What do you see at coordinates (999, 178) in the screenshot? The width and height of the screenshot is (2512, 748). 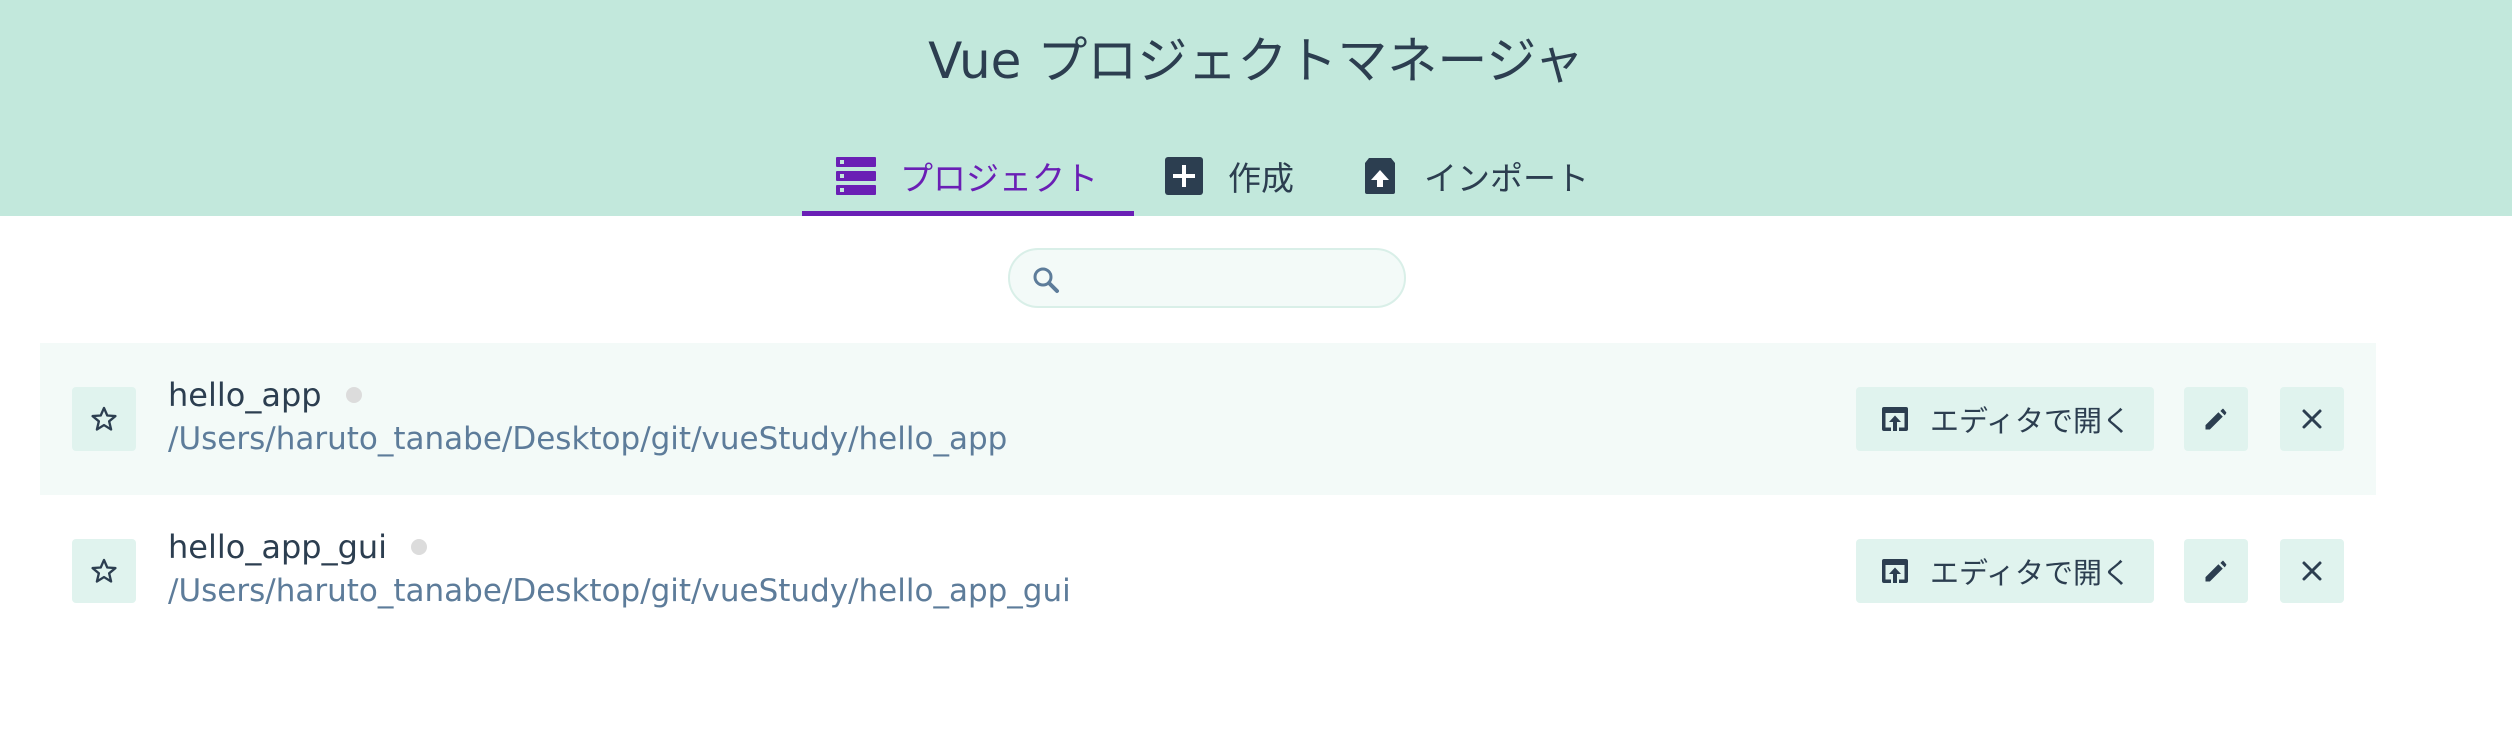 I see `tab-projects-label: プロジェクト` at bounding box center [999, 178].